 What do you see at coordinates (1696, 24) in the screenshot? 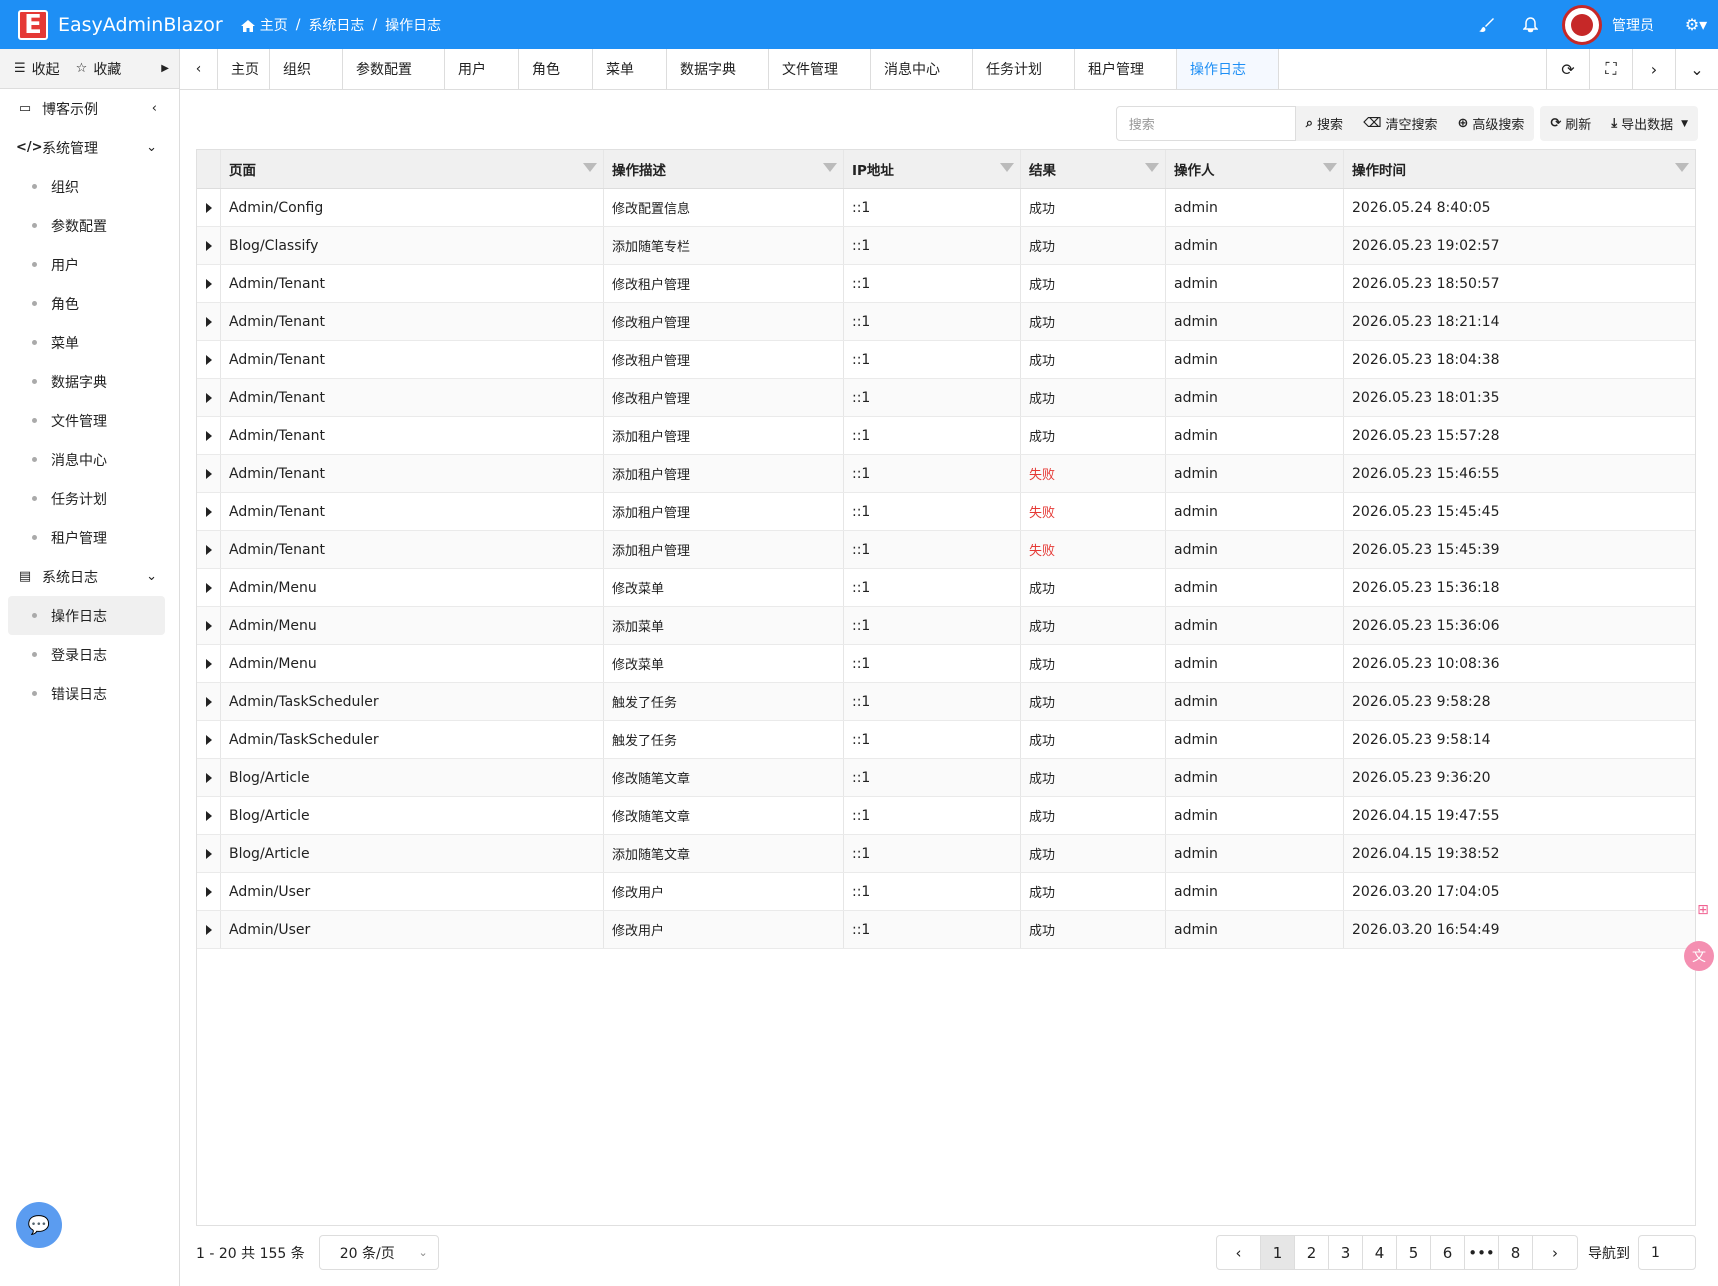
I see `gear-icon: ⚙▾` at bounding box center [1696, 24].